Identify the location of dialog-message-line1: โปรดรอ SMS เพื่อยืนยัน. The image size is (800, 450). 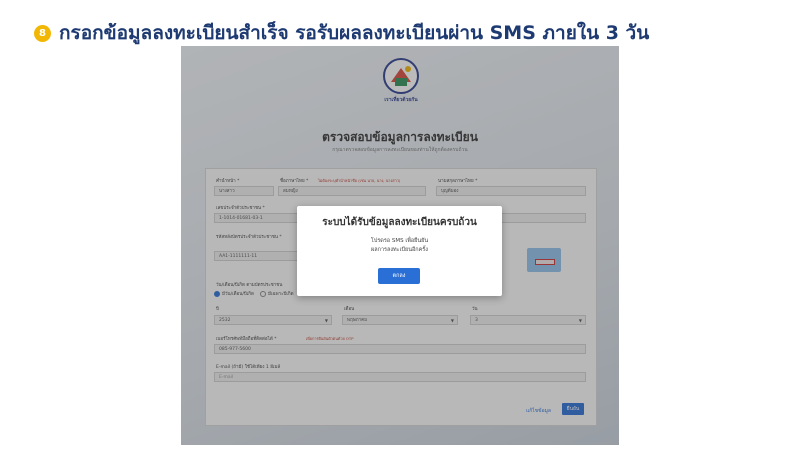
(399, 241).